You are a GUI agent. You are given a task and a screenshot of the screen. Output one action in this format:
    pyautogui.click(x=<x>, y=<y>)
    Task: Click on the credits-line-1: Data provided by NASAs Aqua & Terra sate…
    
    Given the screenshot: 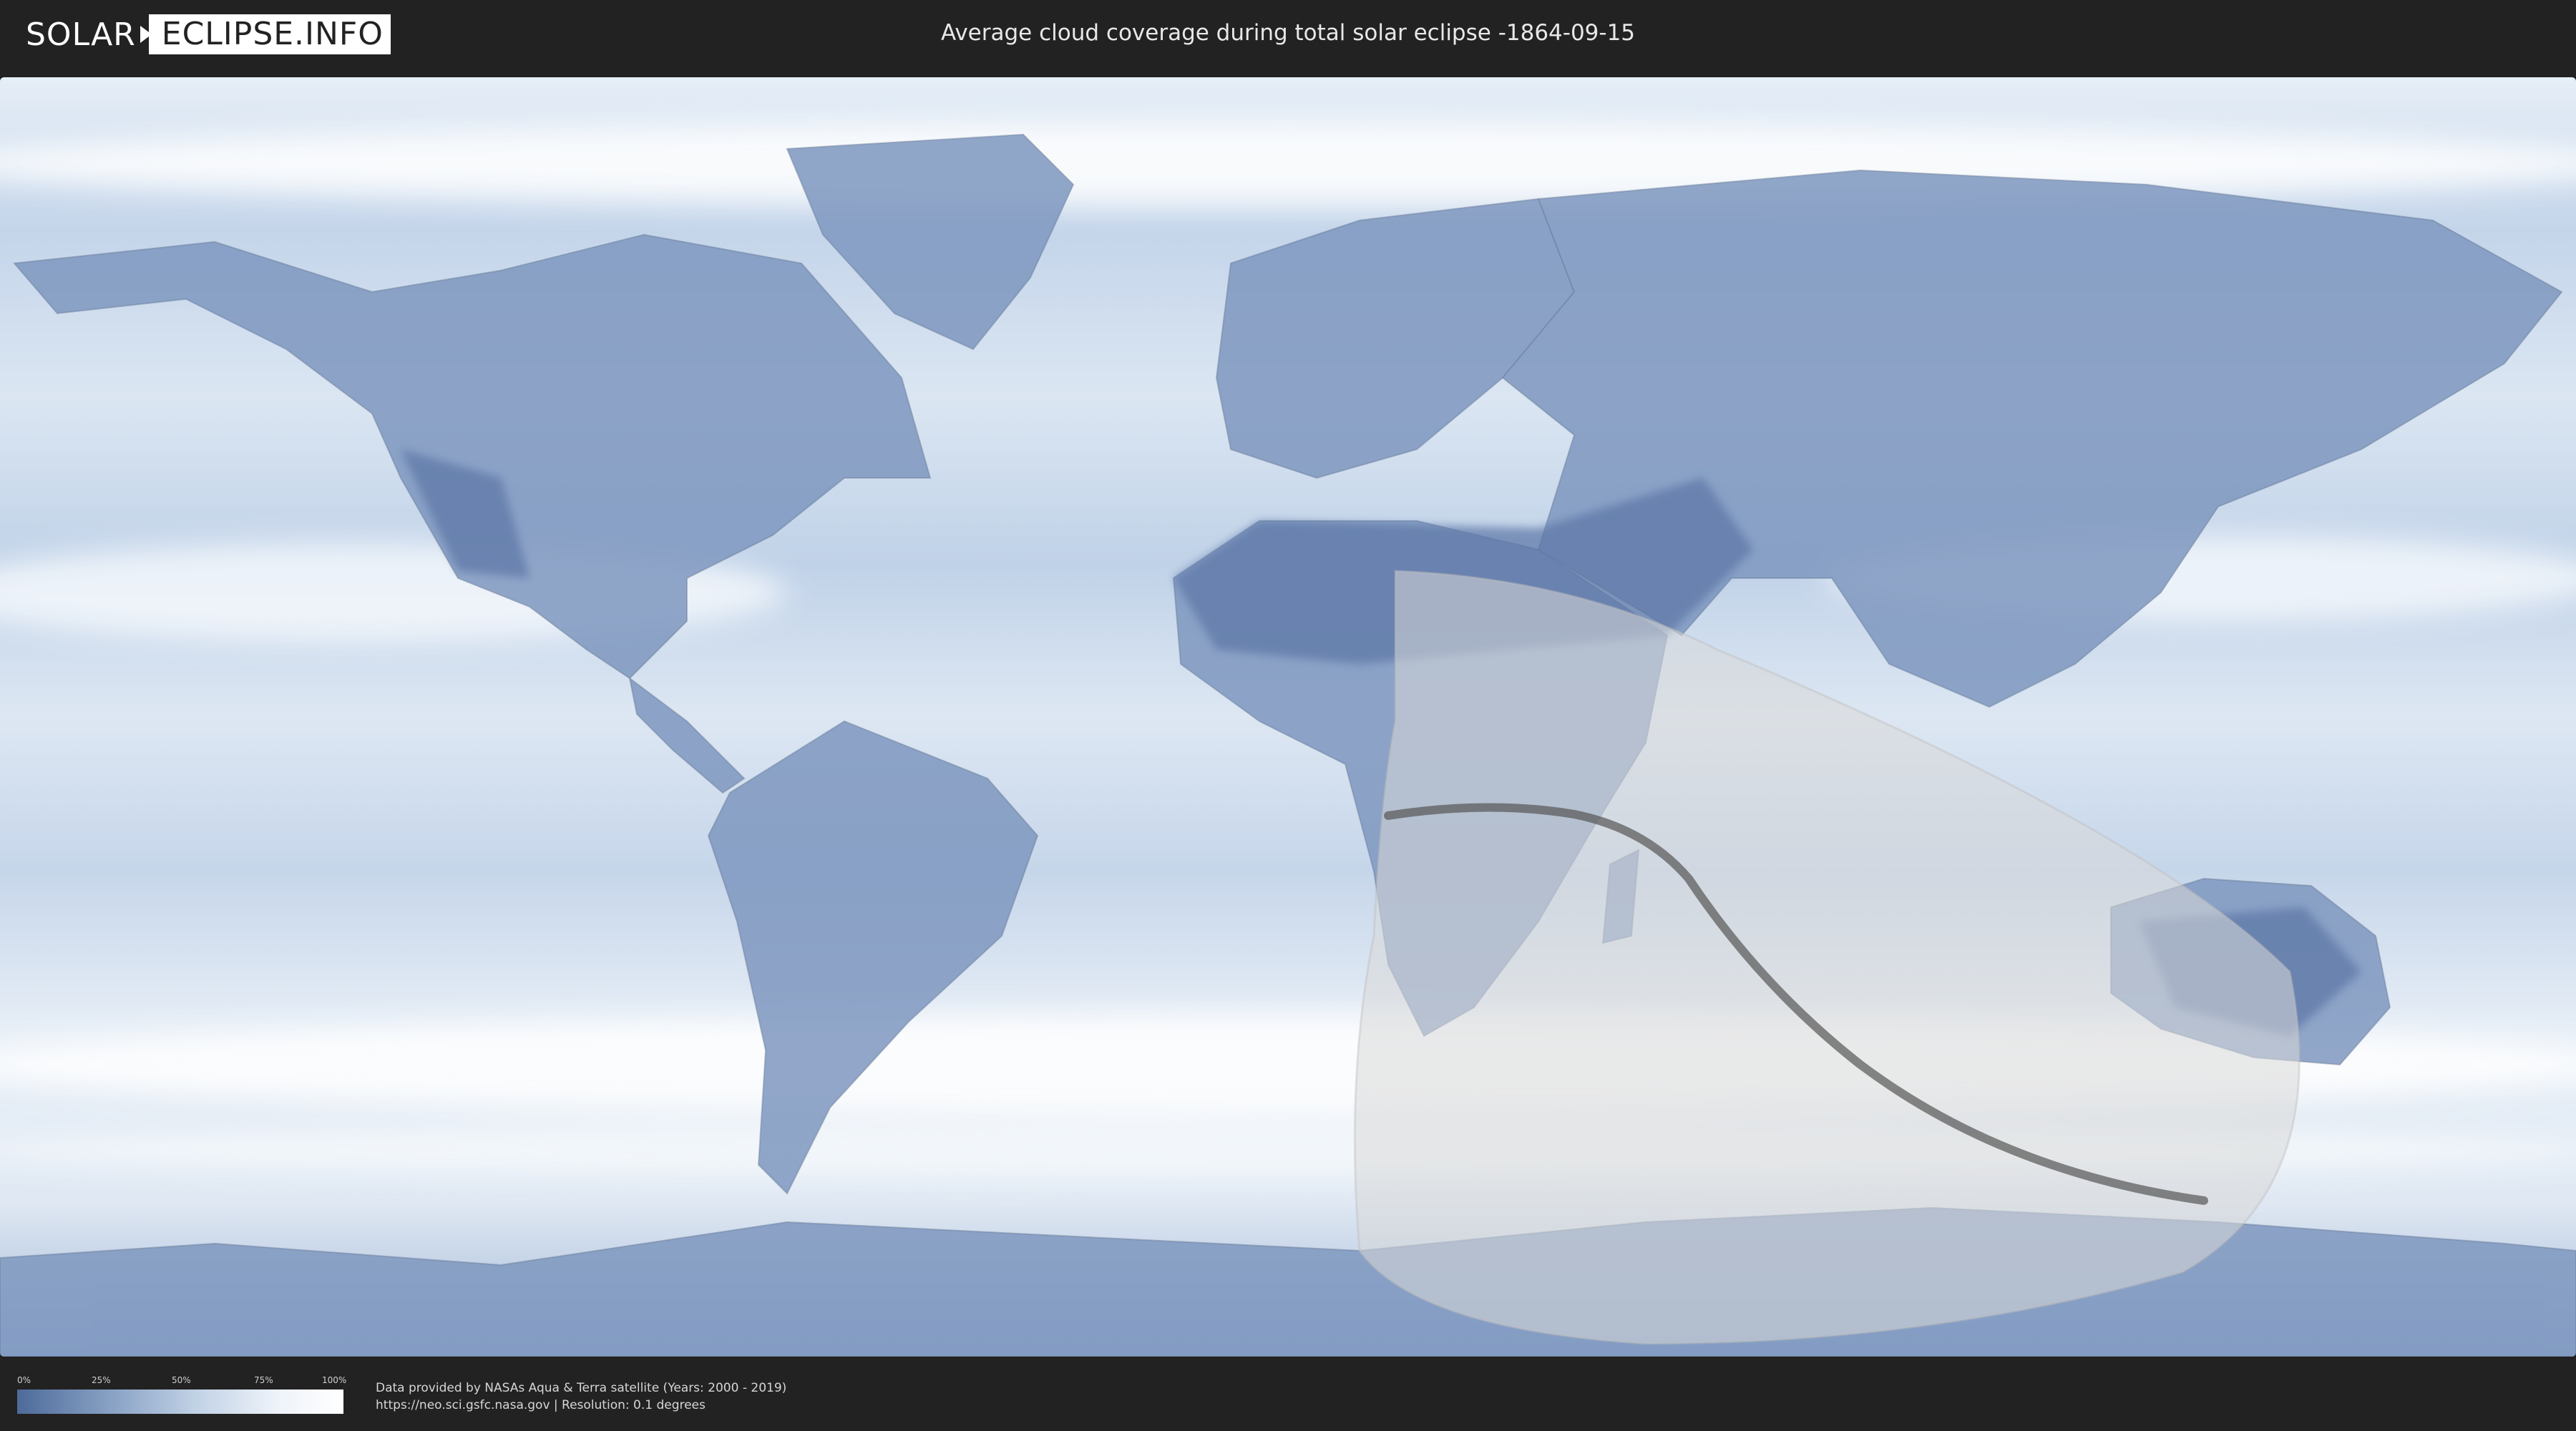 What is the action you would take?
    pyautogui.click(x=581, y=1388)
    